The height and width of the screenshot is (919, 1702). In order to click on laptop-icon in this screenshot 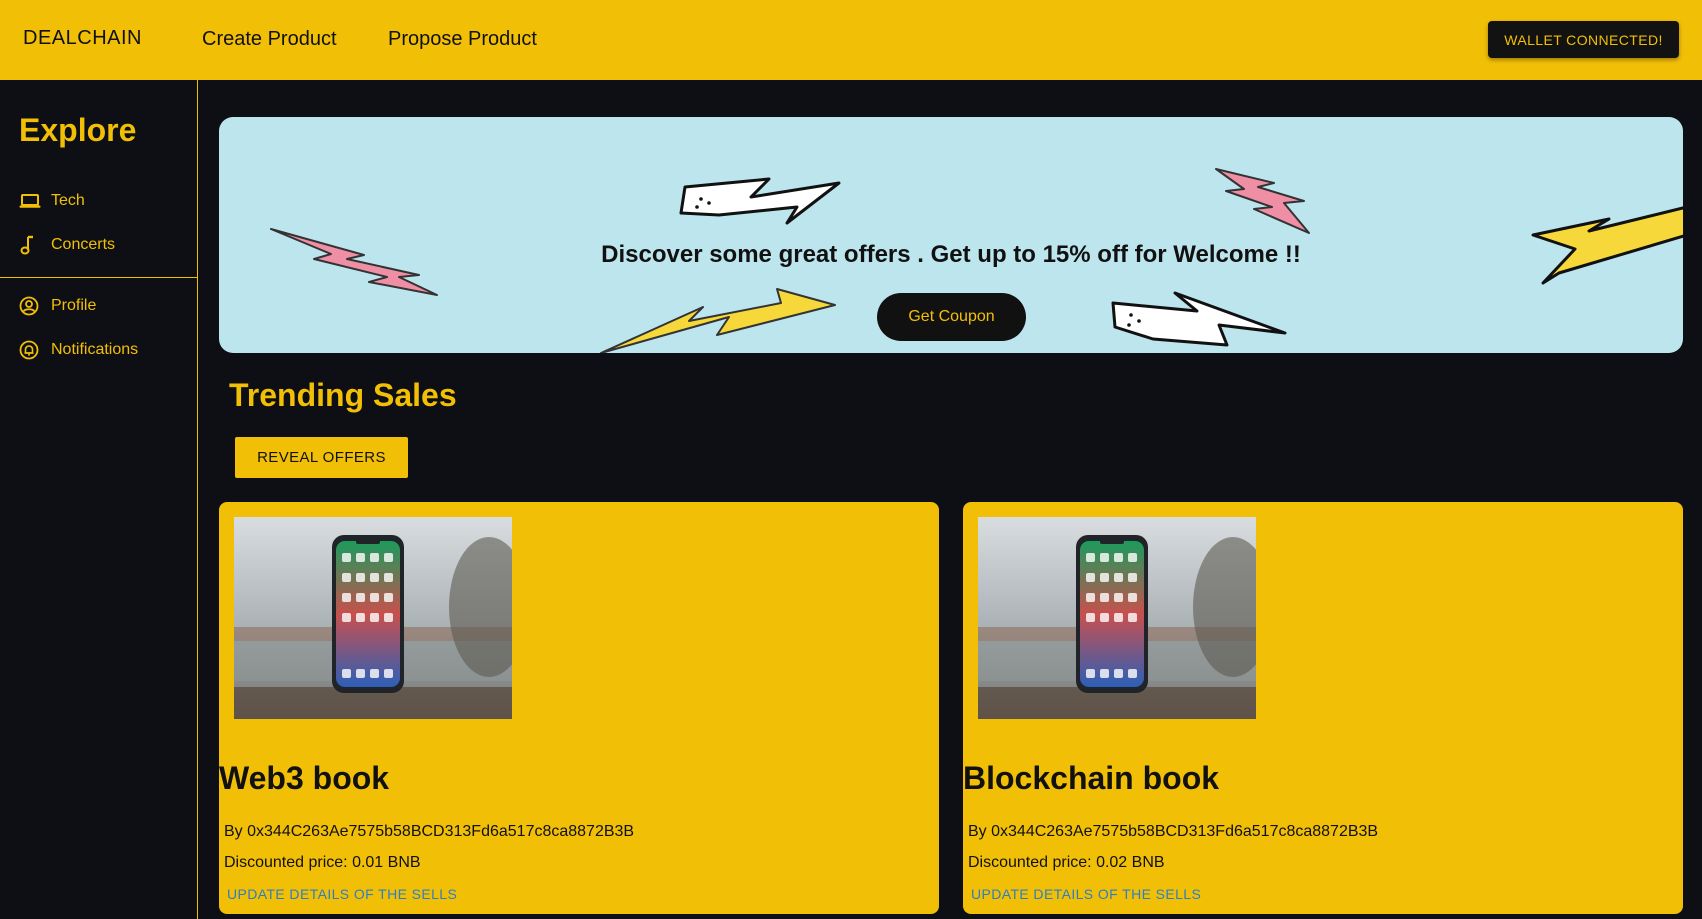, I will do `click(31, 201)`.